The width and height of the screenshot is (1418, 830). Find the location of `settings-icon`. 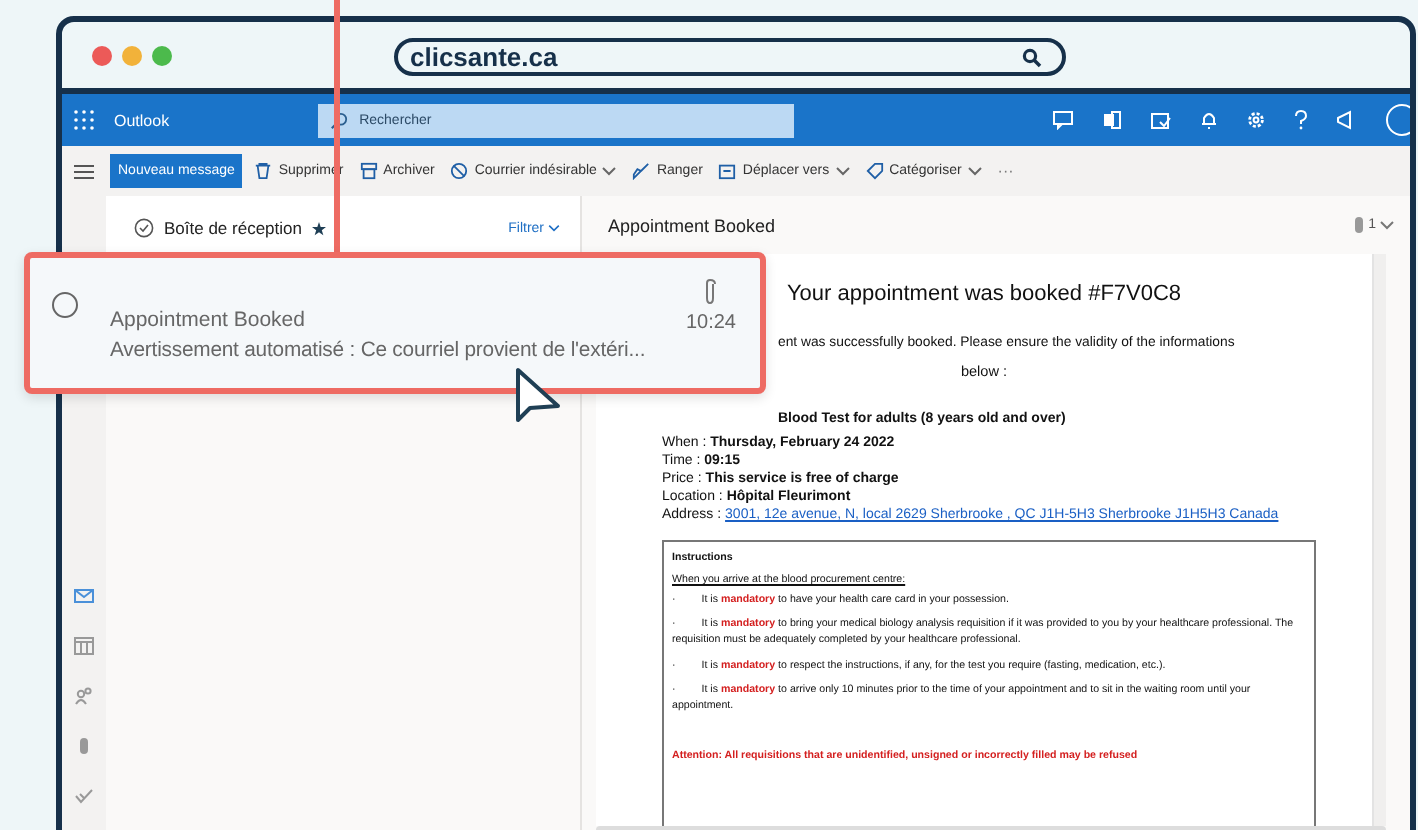

settings-icon is located at coordinates (1256, 120).